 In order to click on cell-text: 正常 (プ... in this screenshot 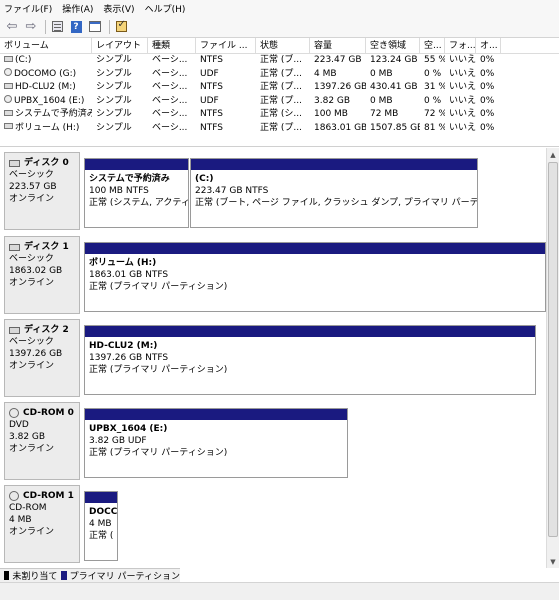, I will do `click(281, 73)`.